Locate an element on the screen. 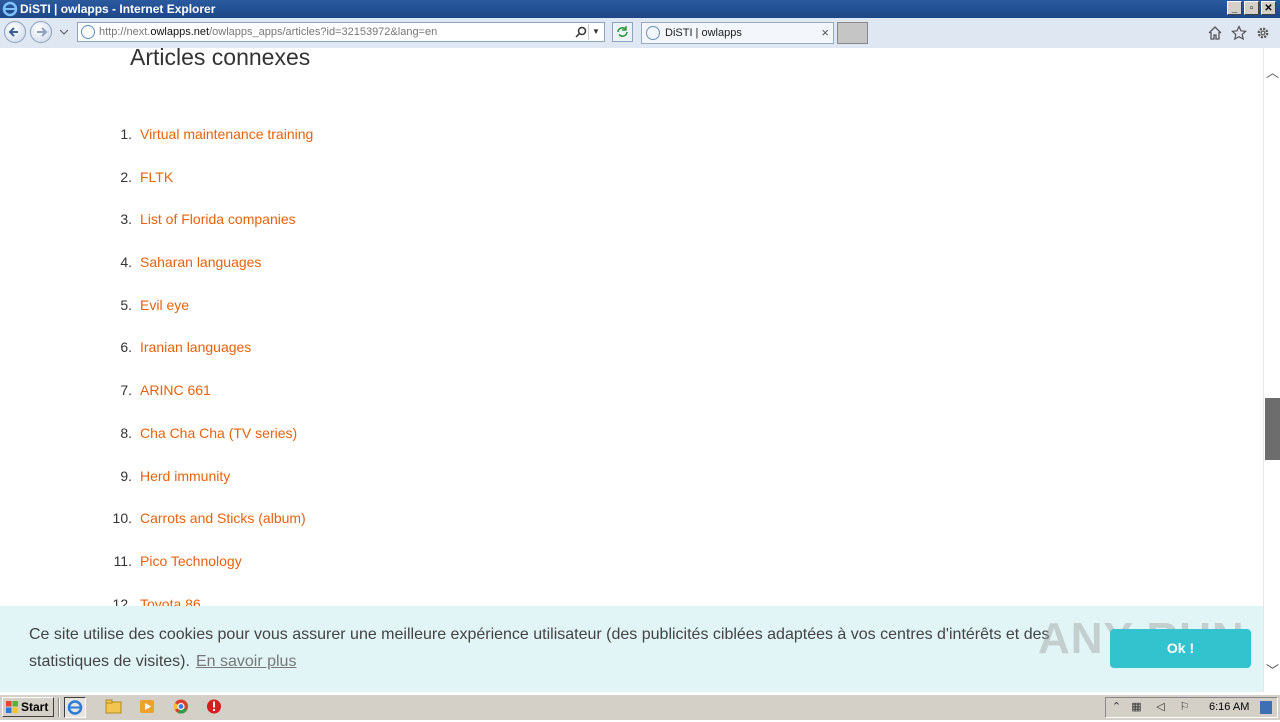  scroll-down-icon: ﹀ is located at coordinates (1272, 669).